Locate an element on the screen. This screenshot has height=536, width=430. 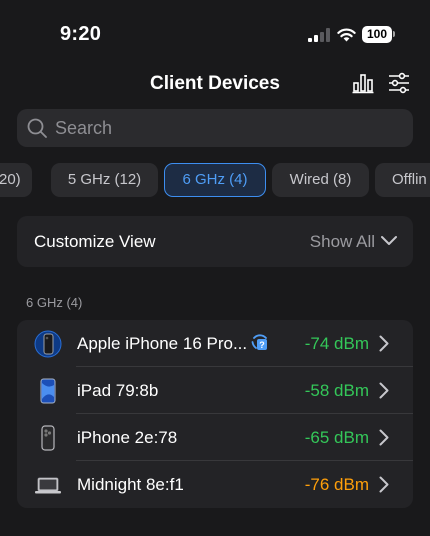
device-row: Apple iPhone 16 Pro... ? -74 dBm is located at coordinates (215, 343).